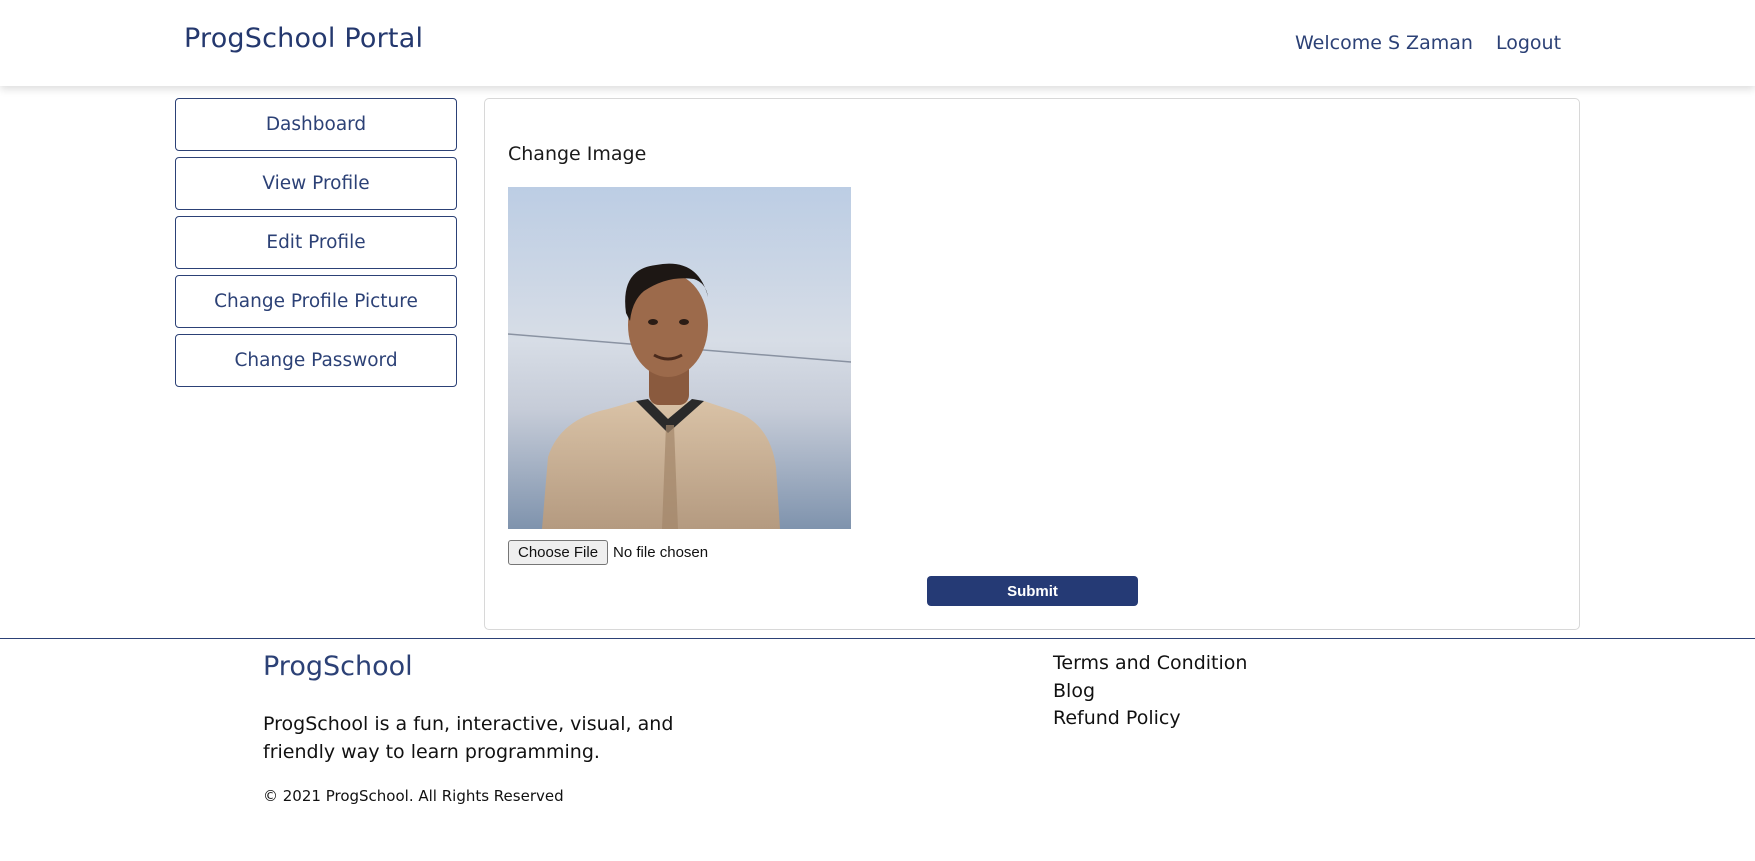 This screenshot has width=1755, height=861. What do you see at coordinates (1032, 591) in the screenshot?
I see `submit-button: Submit` at bounding box center [1032, 591].